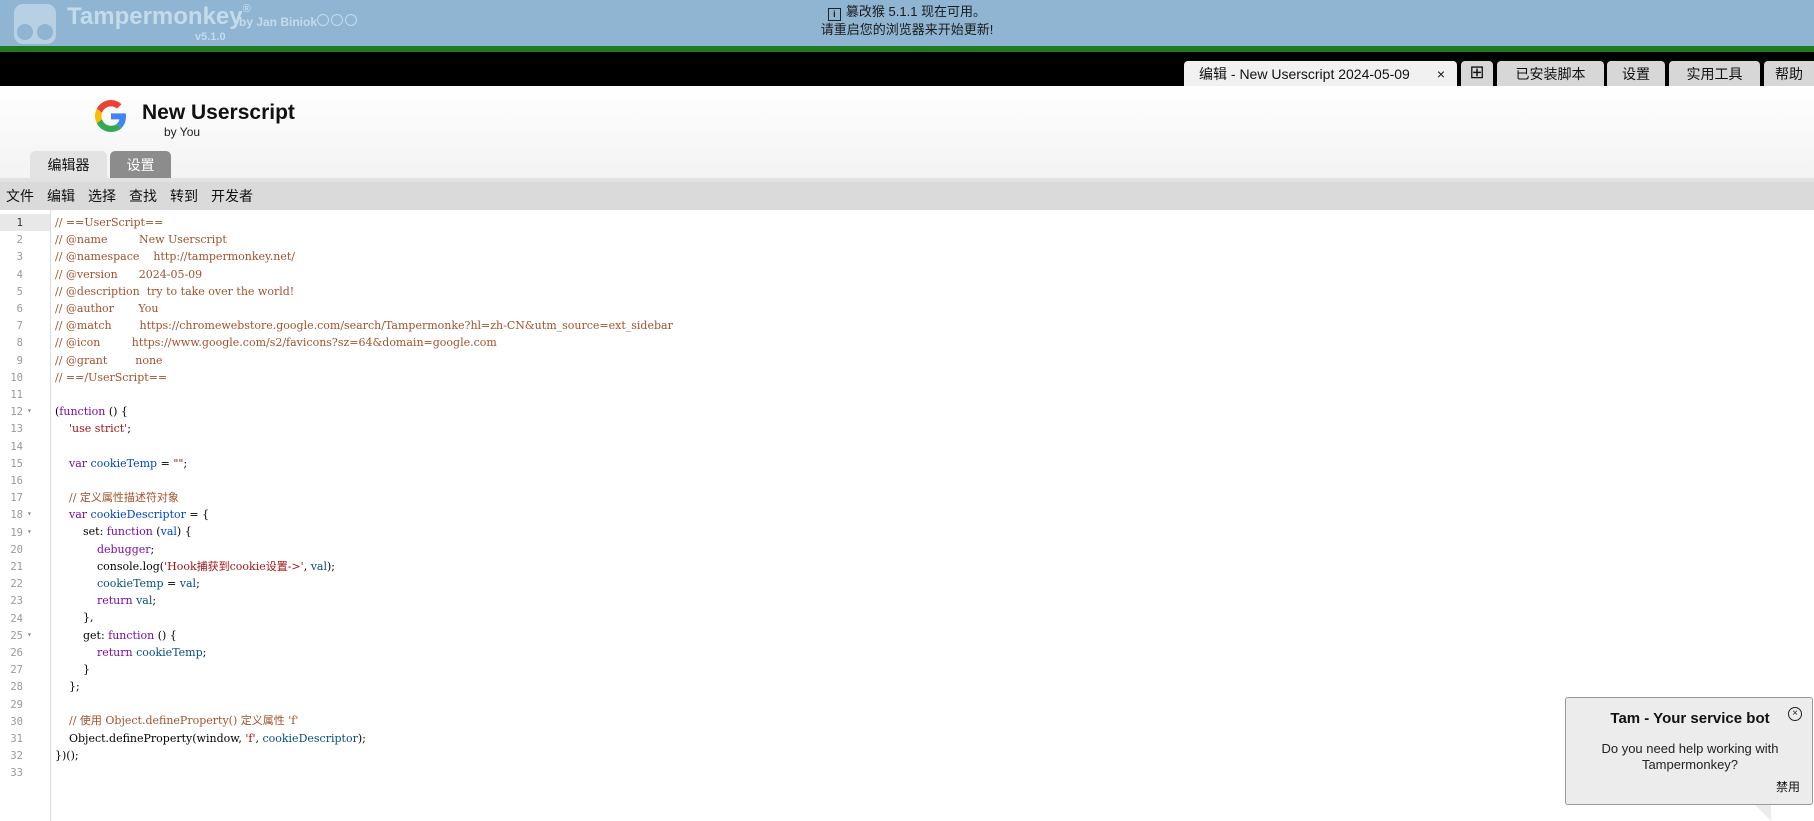  I want to click on line-number: 30, so click(16, 721).